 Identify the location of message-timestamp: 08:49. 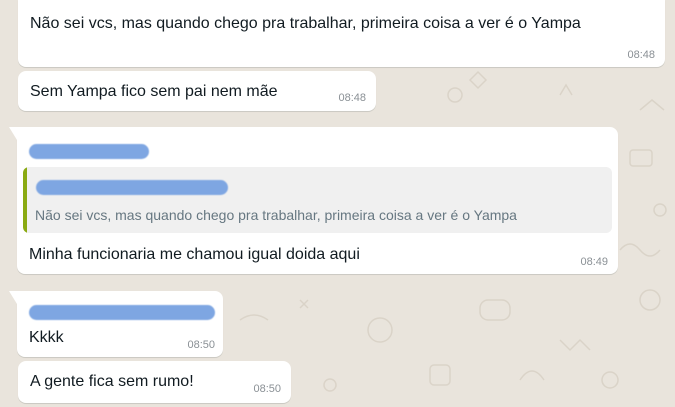
(594, 262).